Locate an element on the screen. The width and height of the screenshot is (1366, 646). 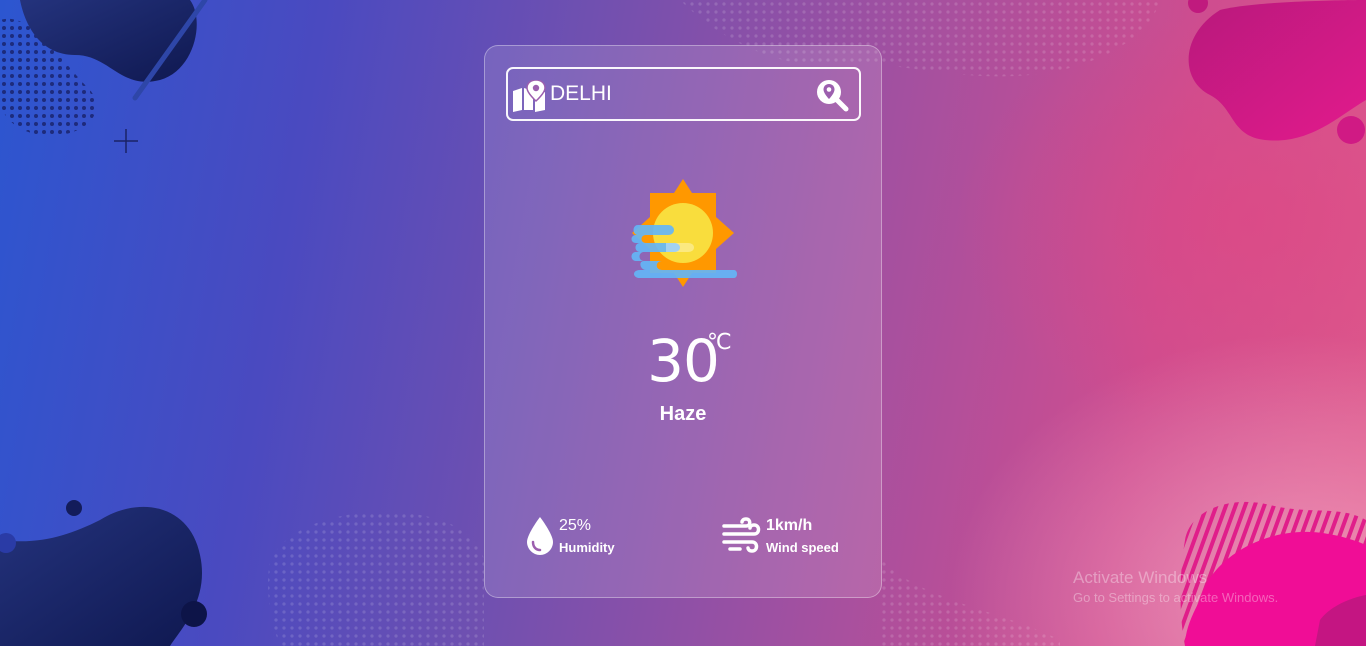
search-box is located at coordinates (683, 94).